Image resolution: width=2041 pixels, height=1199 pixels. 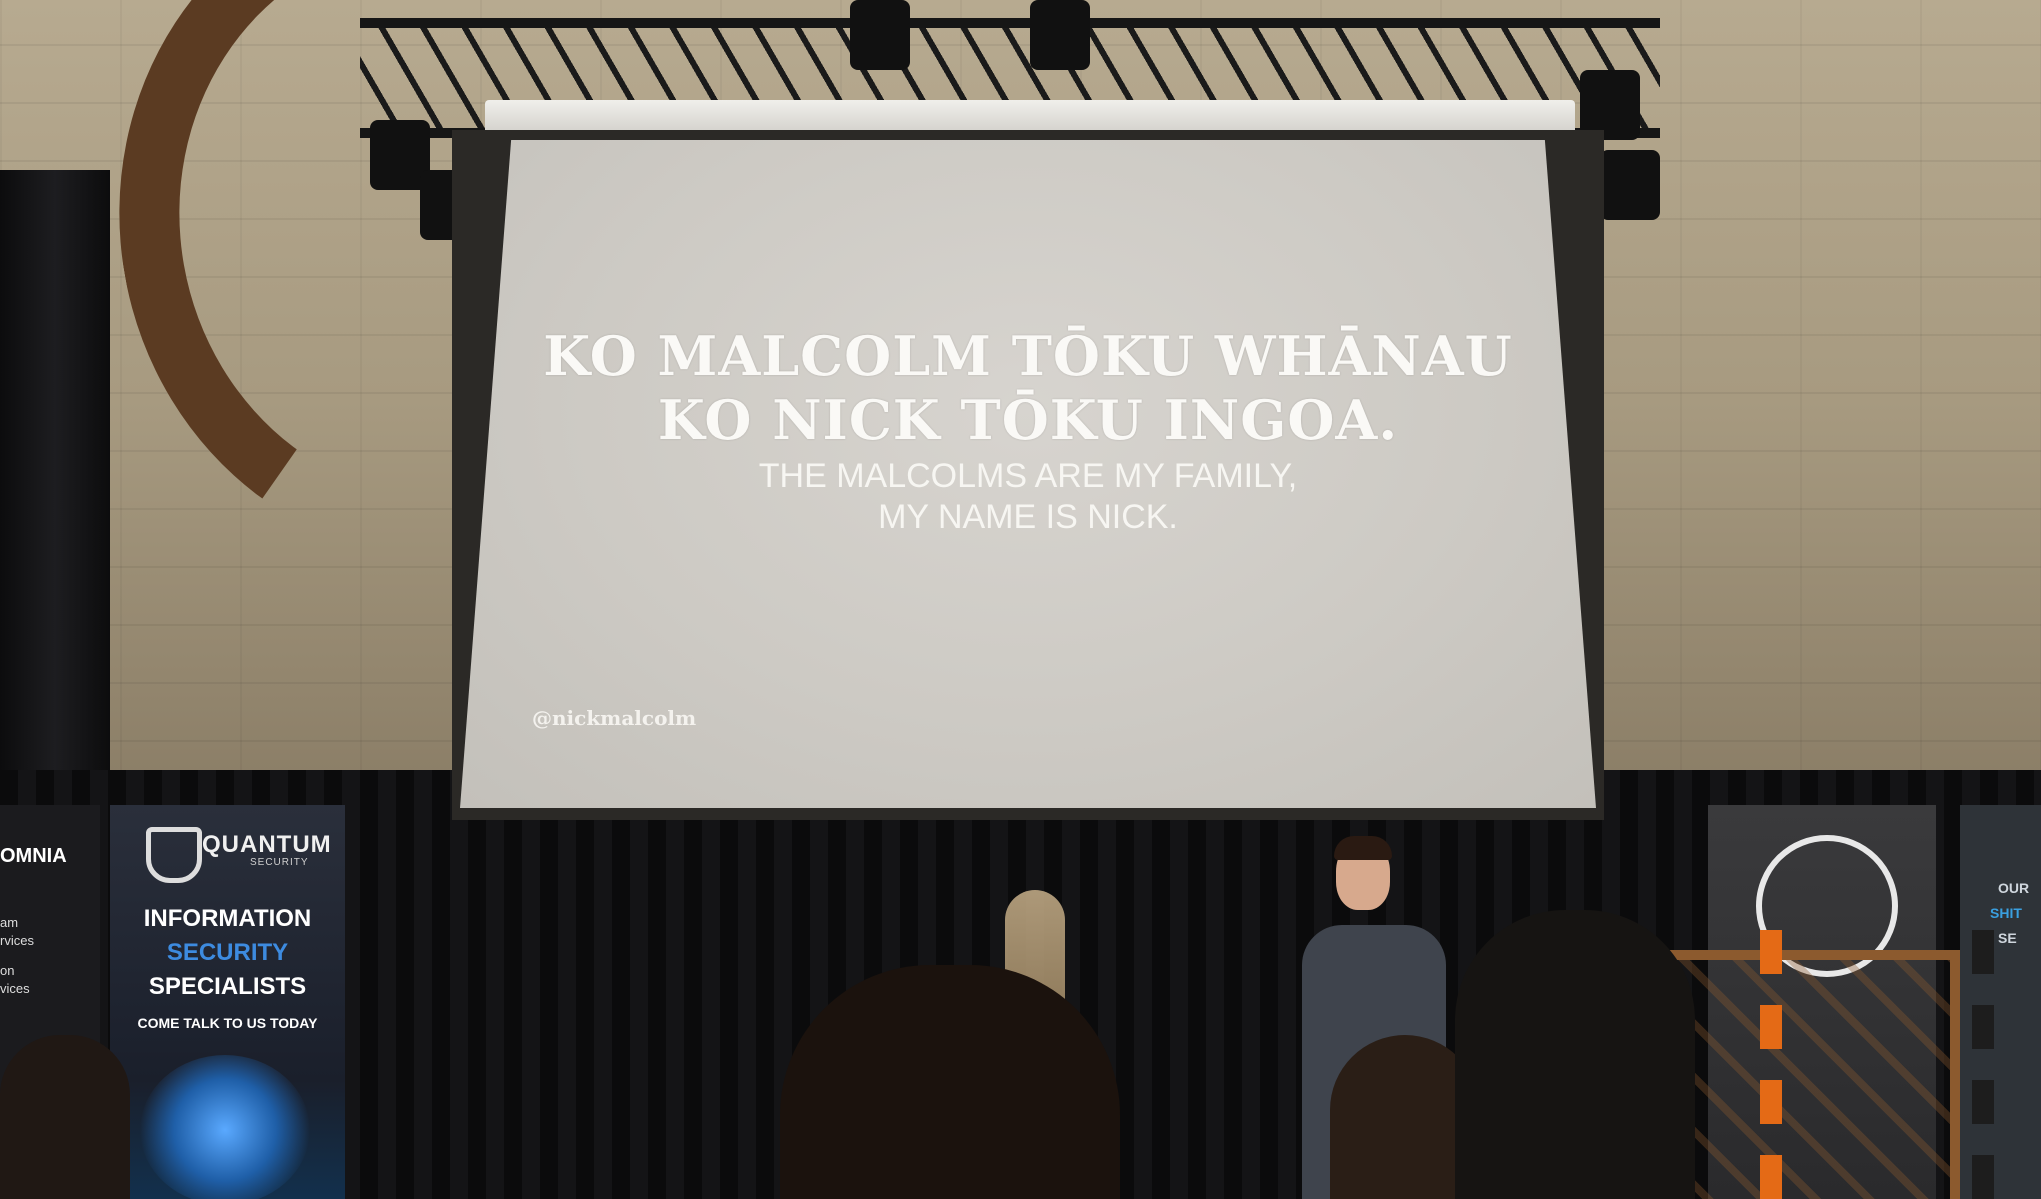 What do you see at coordinates (2006, 913) in the screenshot?
I see `right-banner-line: SHIT` at bounding box center [2006, 913].